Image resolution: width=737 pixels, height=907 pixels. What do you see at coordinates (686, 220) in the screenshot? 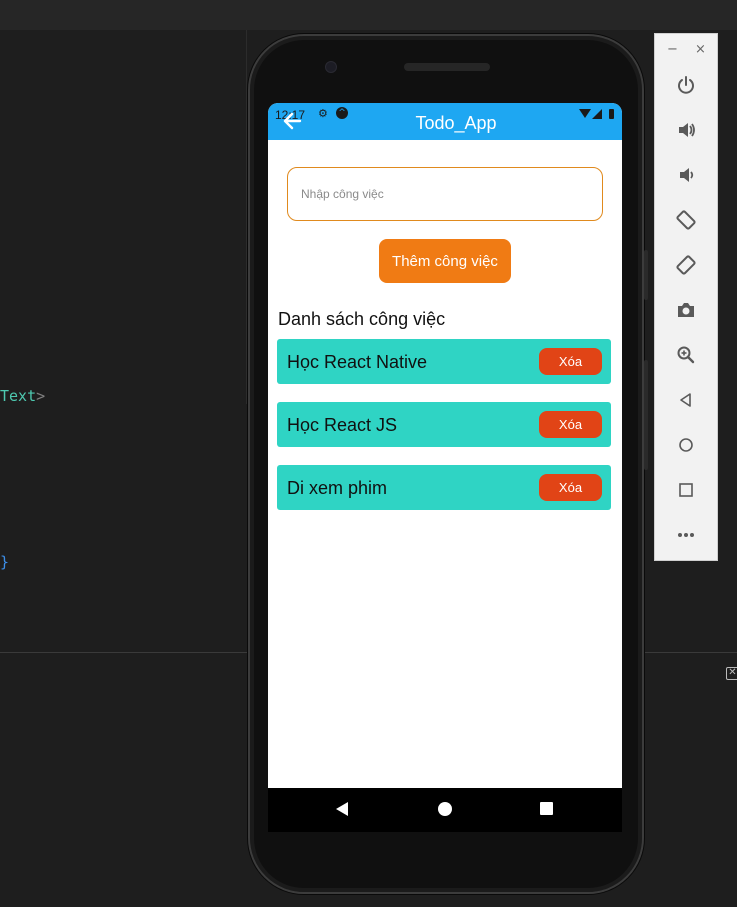
I see `rotate-left-icon` at bounding box center [686, 220].